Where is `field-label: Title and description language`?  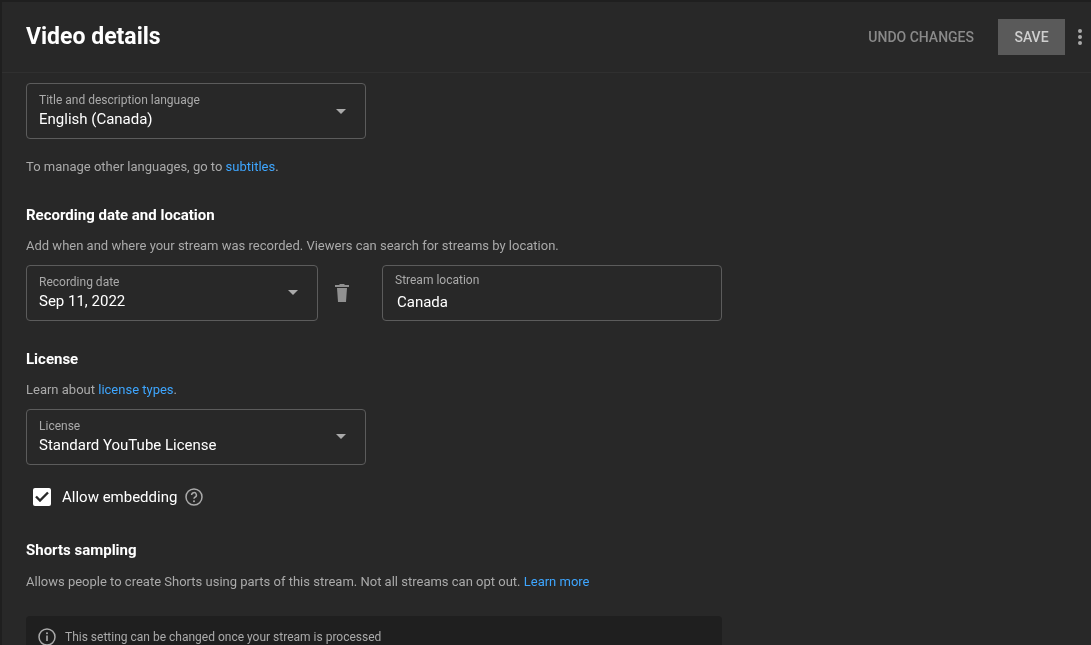
field-label: Title and description language is located at coordinates (119, 100).